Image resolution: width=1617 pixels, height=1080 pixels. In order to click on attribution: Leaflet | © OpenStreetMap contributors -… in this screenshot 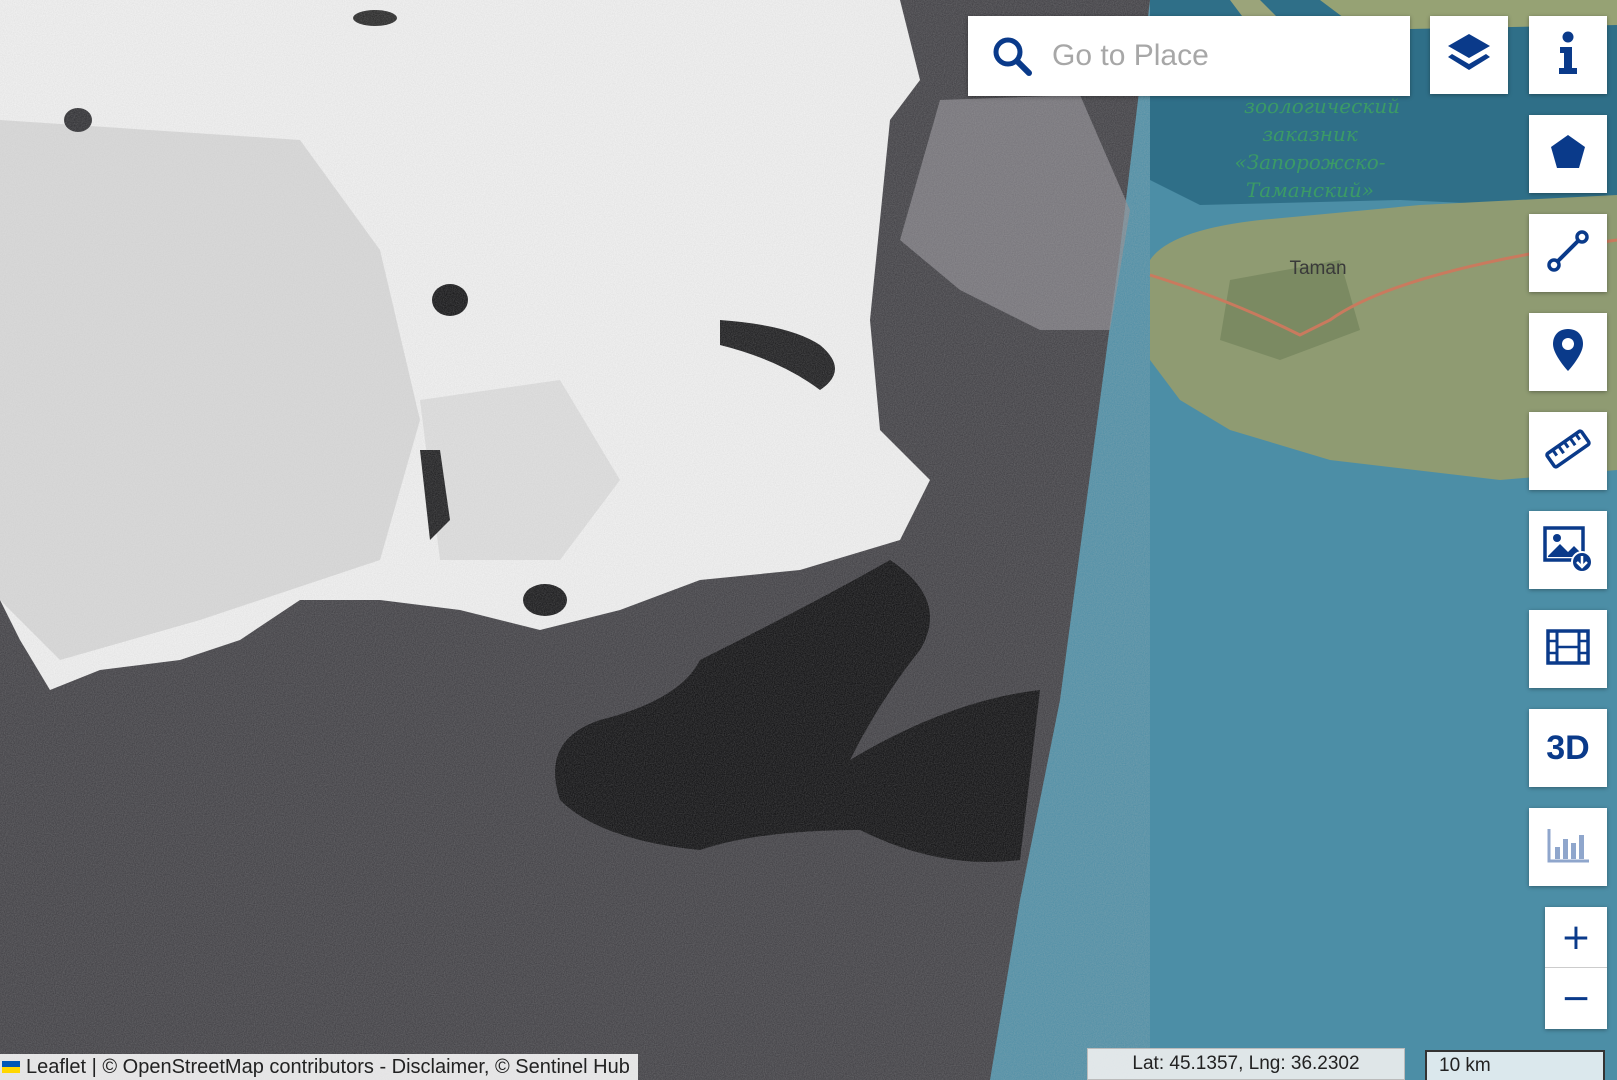, I will do `click(319, 1067)`.